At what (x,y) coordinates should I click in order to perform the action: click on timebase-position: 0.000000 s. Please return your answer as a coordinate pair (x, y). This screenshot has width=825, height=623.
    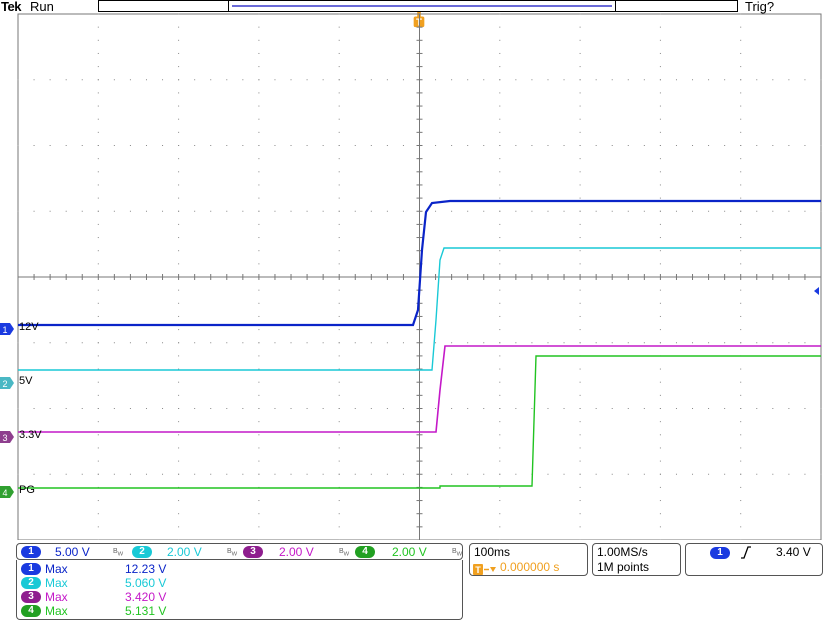
    Looking at the image, I should click on (530, 567).